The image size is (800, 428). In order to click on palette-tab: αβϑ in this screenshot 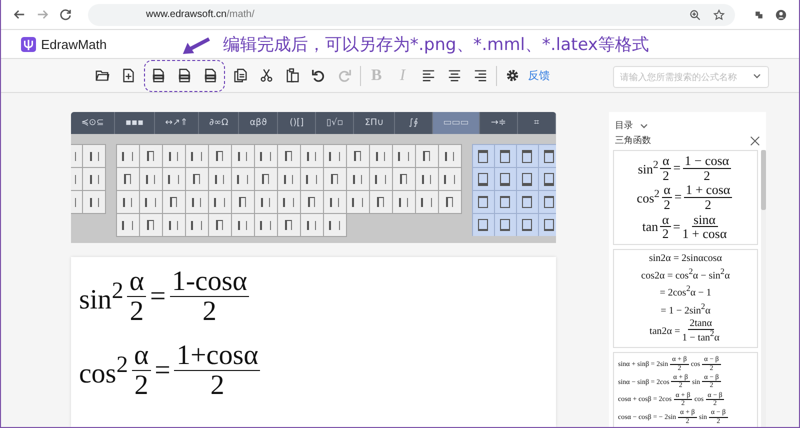, I will do `click(258, 123)`.